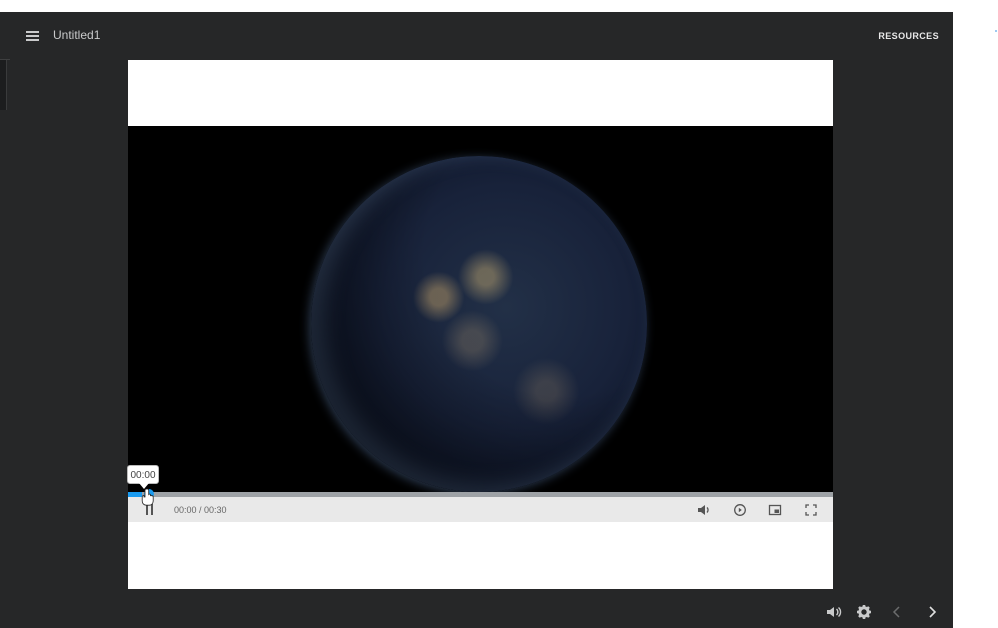  Describe the element at coordinates (897, 612) in the screenshot. I see `chevron-left-icon` at that location.